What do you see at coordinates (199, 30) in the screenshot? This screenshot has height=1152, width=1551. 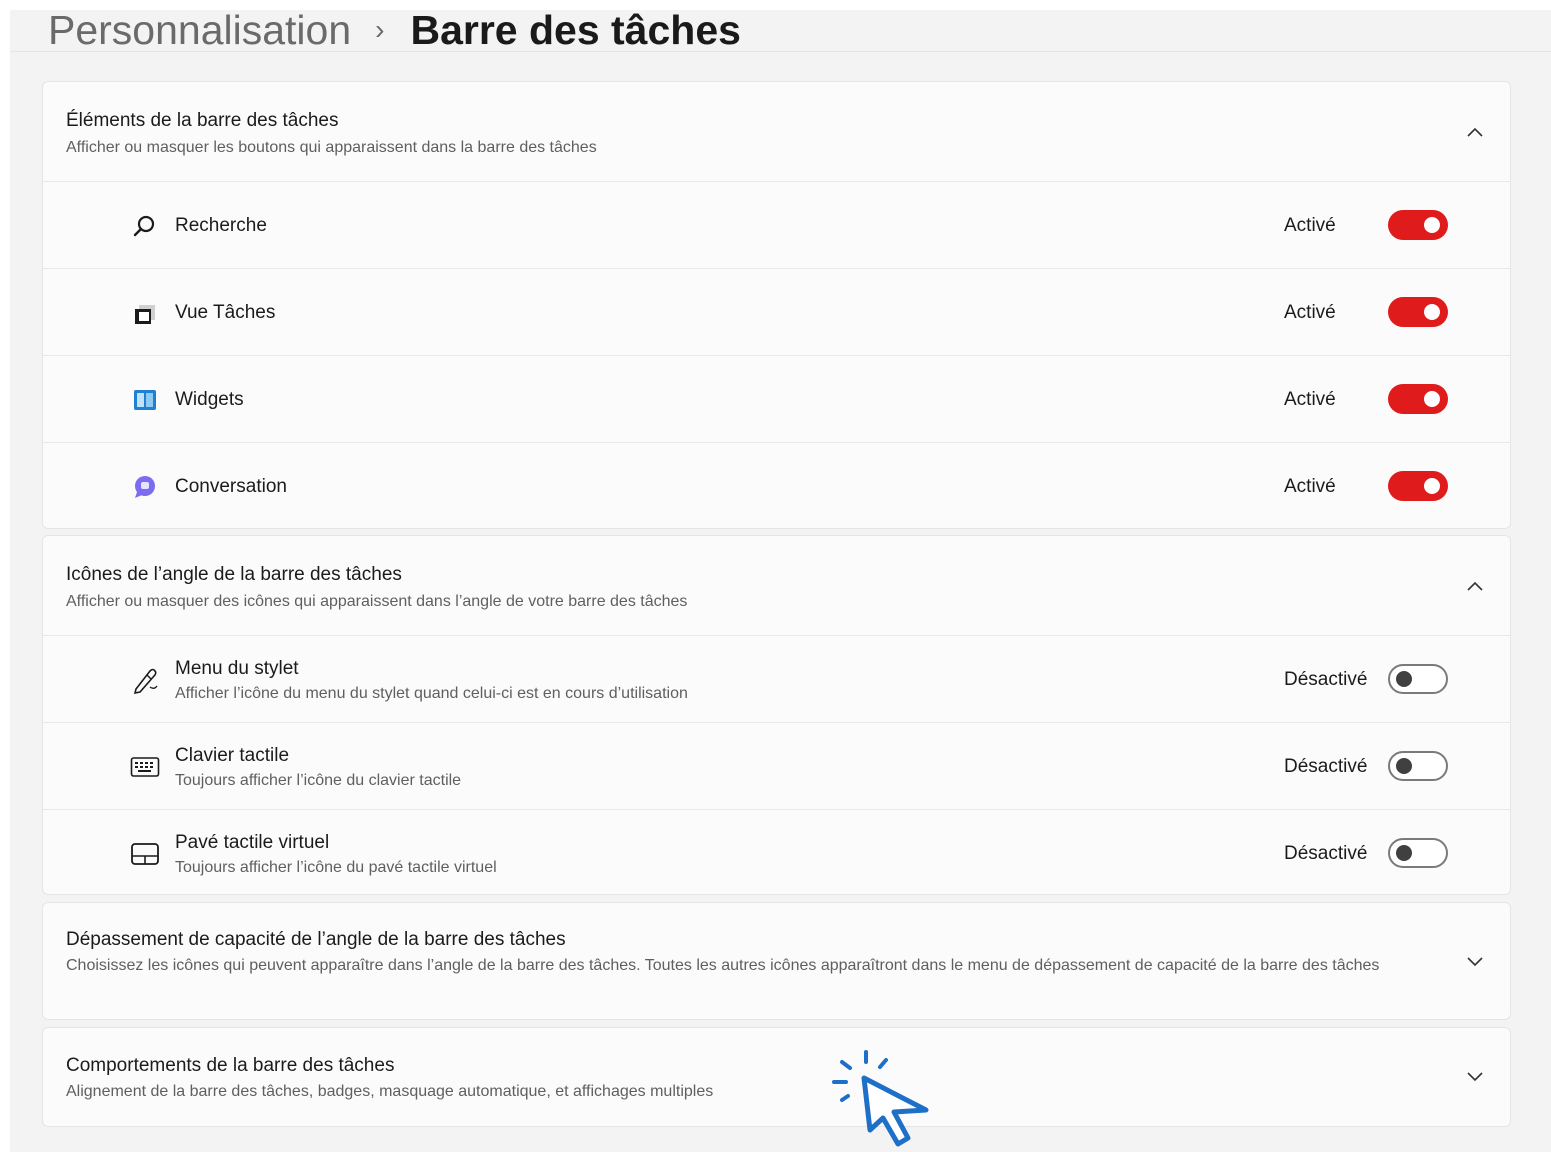 I see `breadcrumb-personalisation-link: Personnalisation` at bounding box center [199, 30].